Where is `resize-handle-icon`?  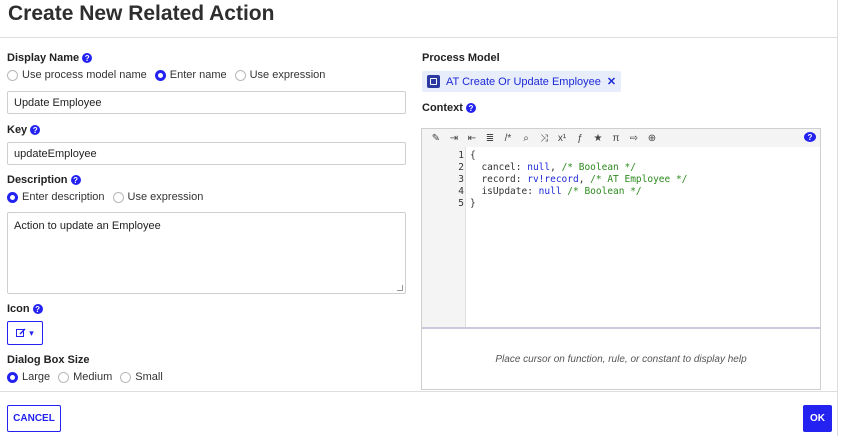 resize-handle-icon is located at coordinates (400, 288).